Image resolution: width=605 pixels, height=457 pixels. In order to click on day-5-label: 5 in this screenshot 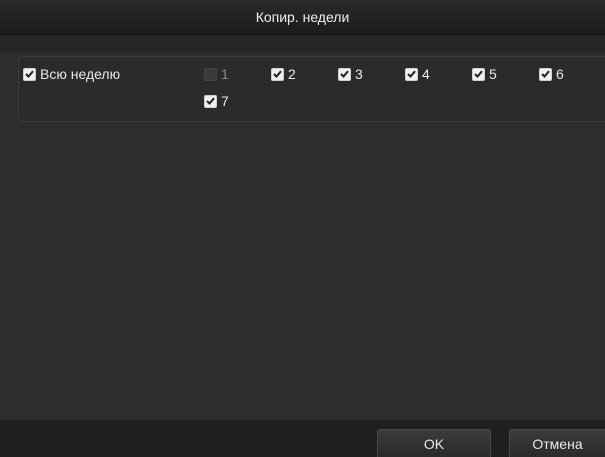, I will do `click(493, 74)`.